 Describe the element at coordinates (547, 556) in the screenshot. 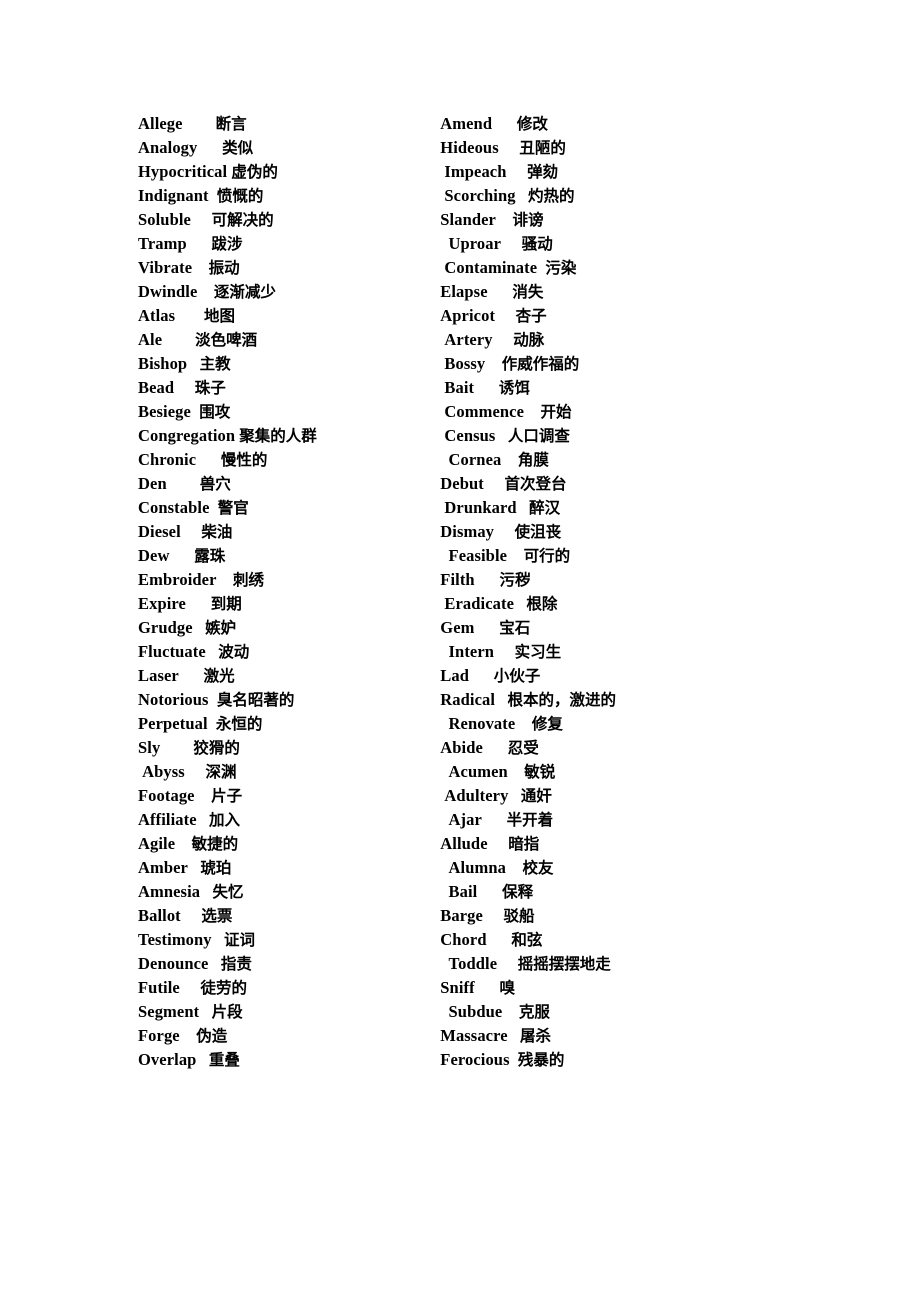

I see `vocab-gloss: 可行的` at that location.